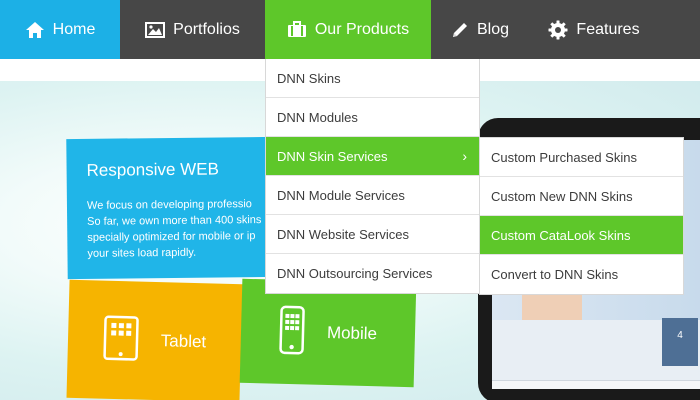  I want to click on device-screen-badge: 4, so click(680, 342).